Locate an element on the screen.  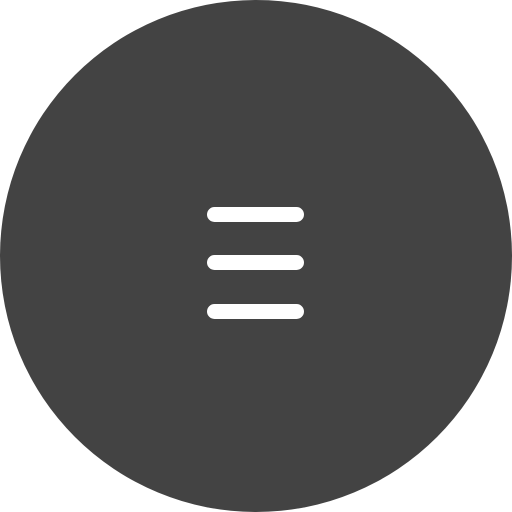
hamburger-bar-middle is located at coordinates (255, 262).